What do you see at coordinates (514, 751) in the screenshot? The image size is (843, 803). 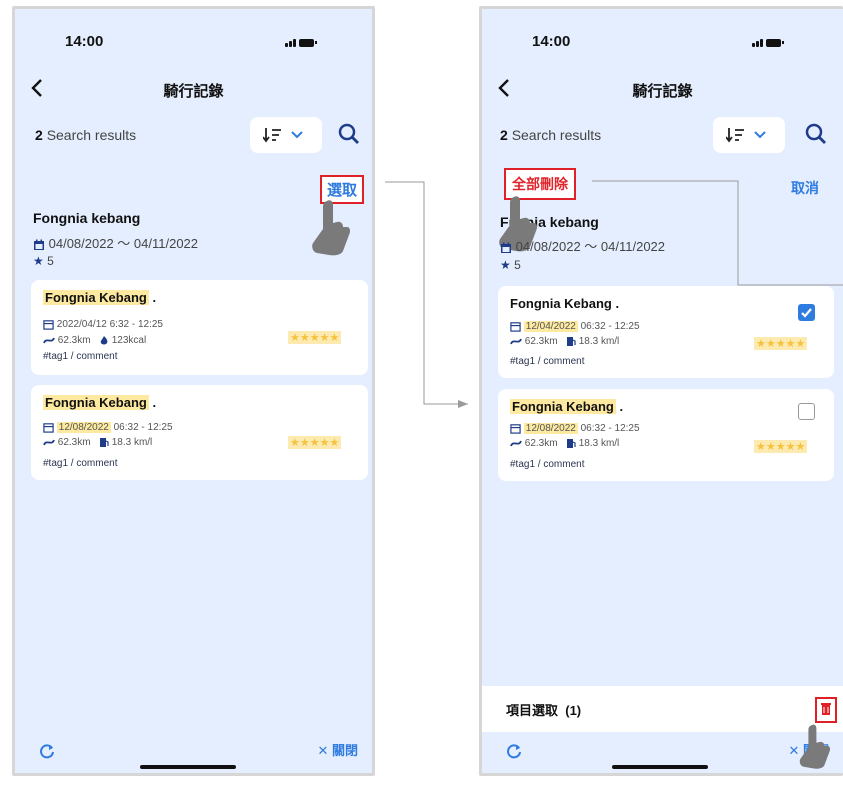 I see `refresh-icon` at bounding box center [514, 751].